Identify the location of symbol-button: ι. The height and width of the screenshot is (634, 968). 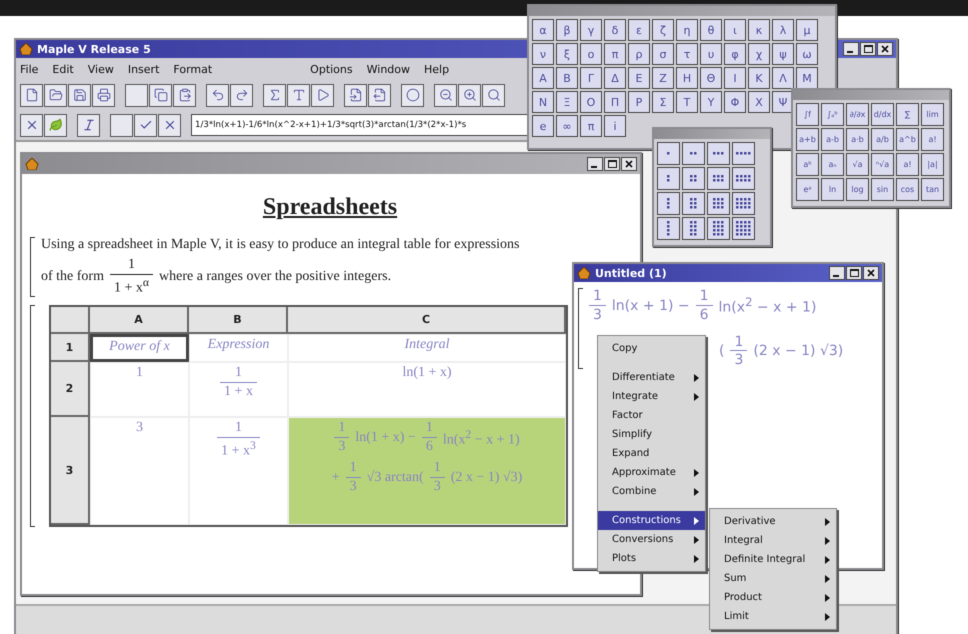
(735, 30).